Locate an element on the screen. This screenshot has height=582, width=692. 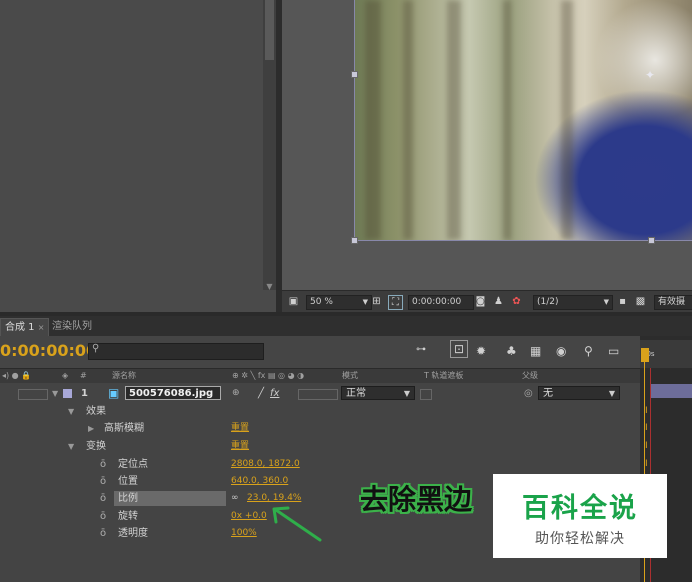
col-parent: 父级 is located at coordinates (530, 376).